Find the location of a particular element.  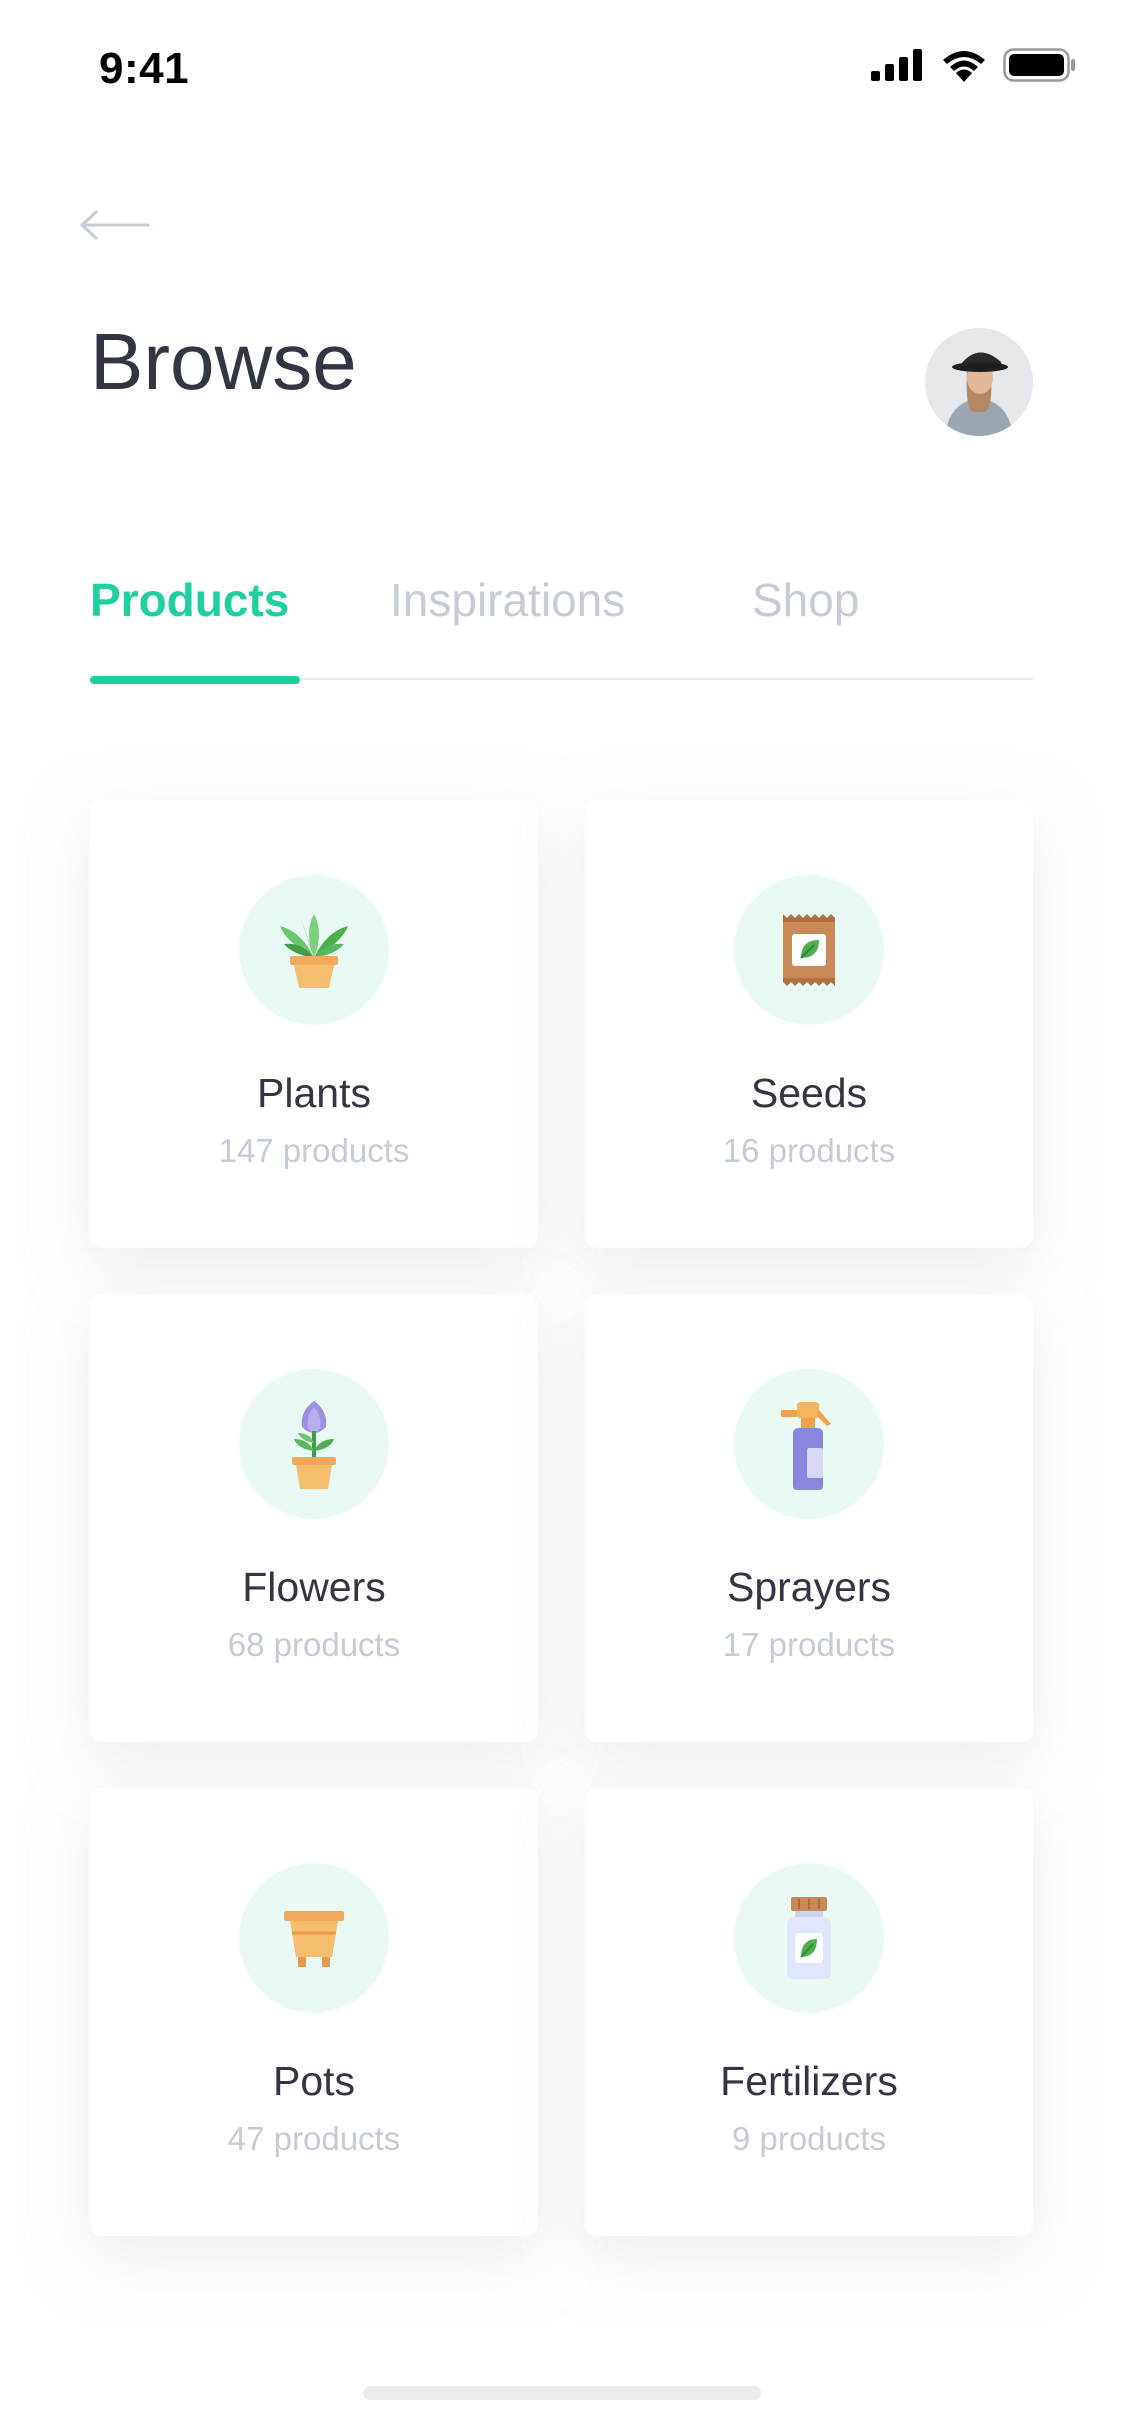

fertilizer-icon is located at coordinates (809, 1938).